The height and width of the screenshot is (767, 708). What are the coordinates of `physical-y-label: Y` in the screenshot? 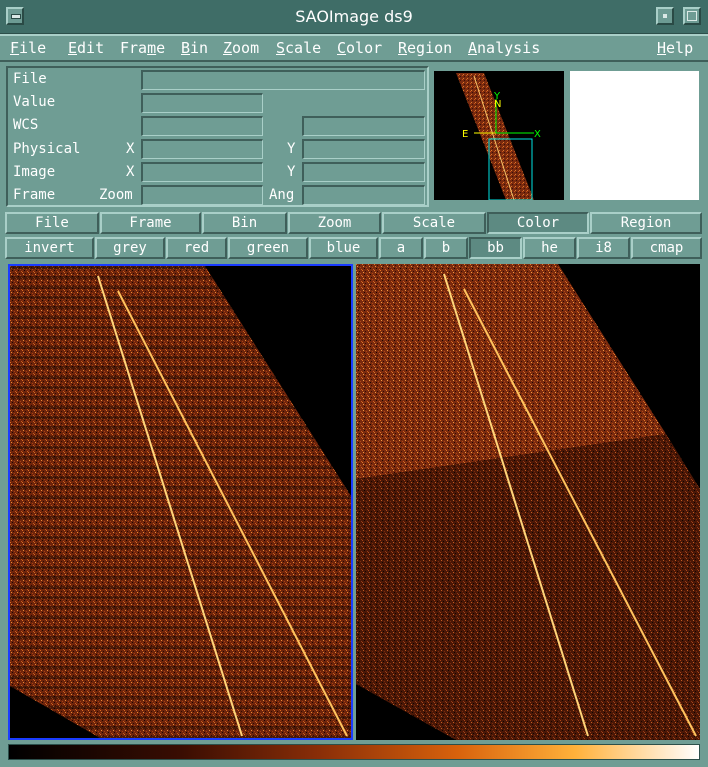 It's located at (291, 149).